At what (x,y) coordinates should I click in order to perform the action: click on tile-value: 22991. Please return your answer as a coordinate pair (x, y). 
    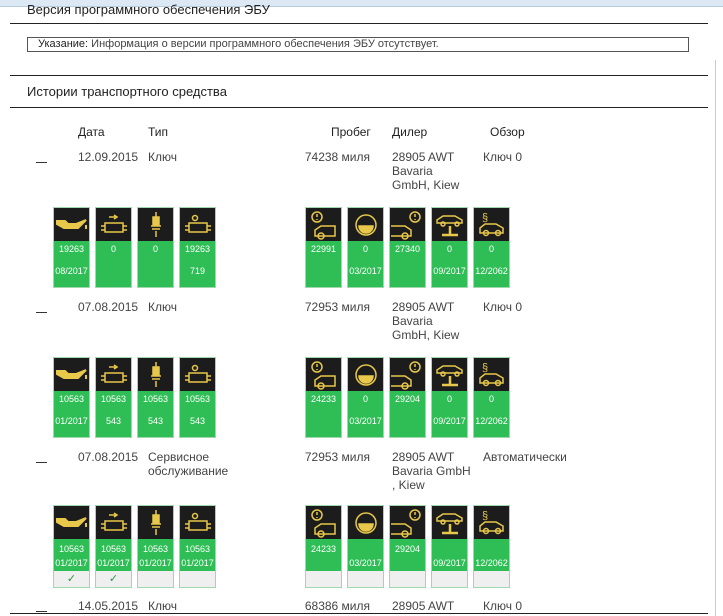
    Looking at the image, I should click on (323, 249).